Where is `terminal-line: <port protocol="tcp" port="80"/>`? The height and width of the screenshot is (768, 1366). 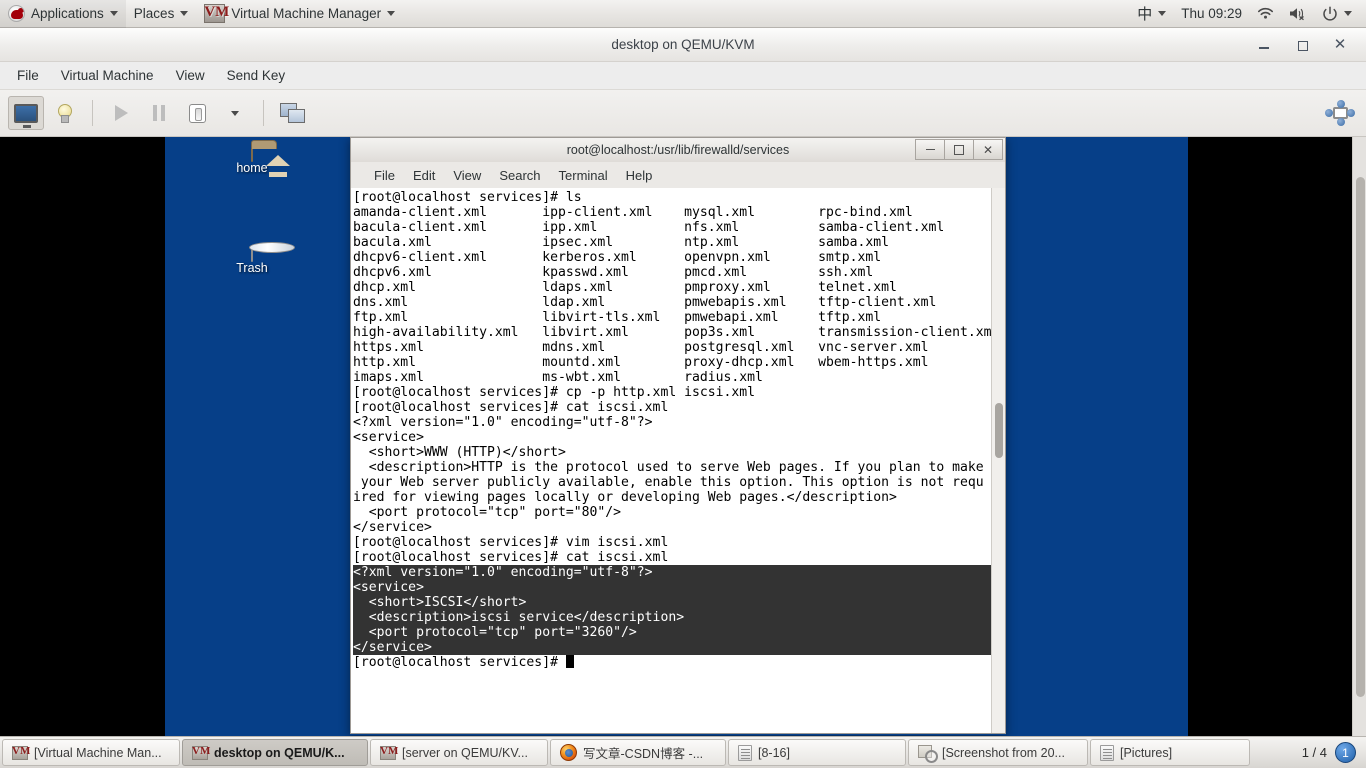 terminal-line: <port protocol="tcp" port="80"/> is located at coordinates (487, 512).